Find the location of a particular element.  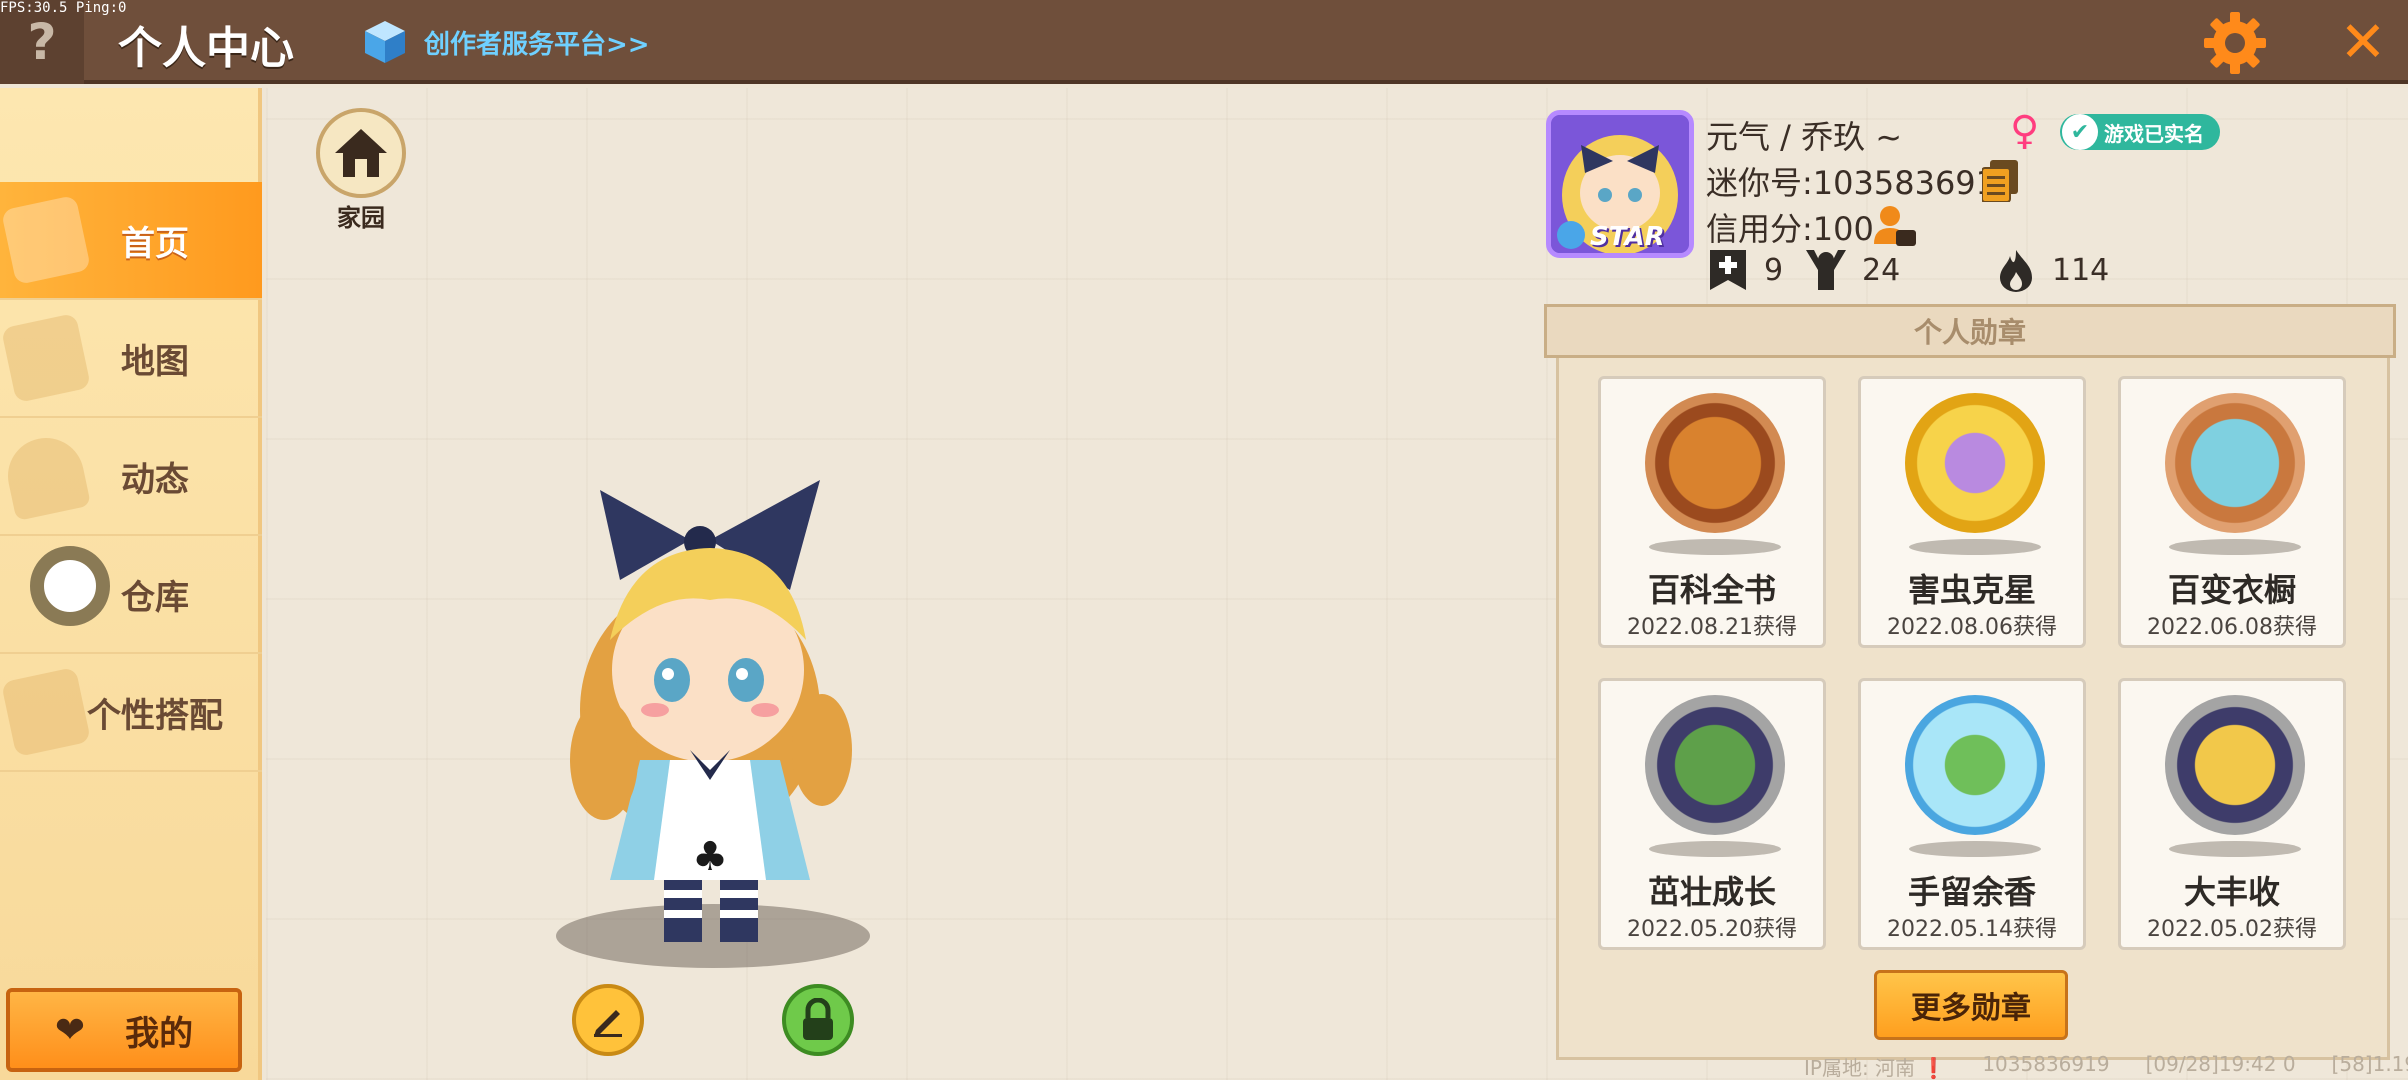

bookmark-plus-icon is located at coordinates (1728, 270).